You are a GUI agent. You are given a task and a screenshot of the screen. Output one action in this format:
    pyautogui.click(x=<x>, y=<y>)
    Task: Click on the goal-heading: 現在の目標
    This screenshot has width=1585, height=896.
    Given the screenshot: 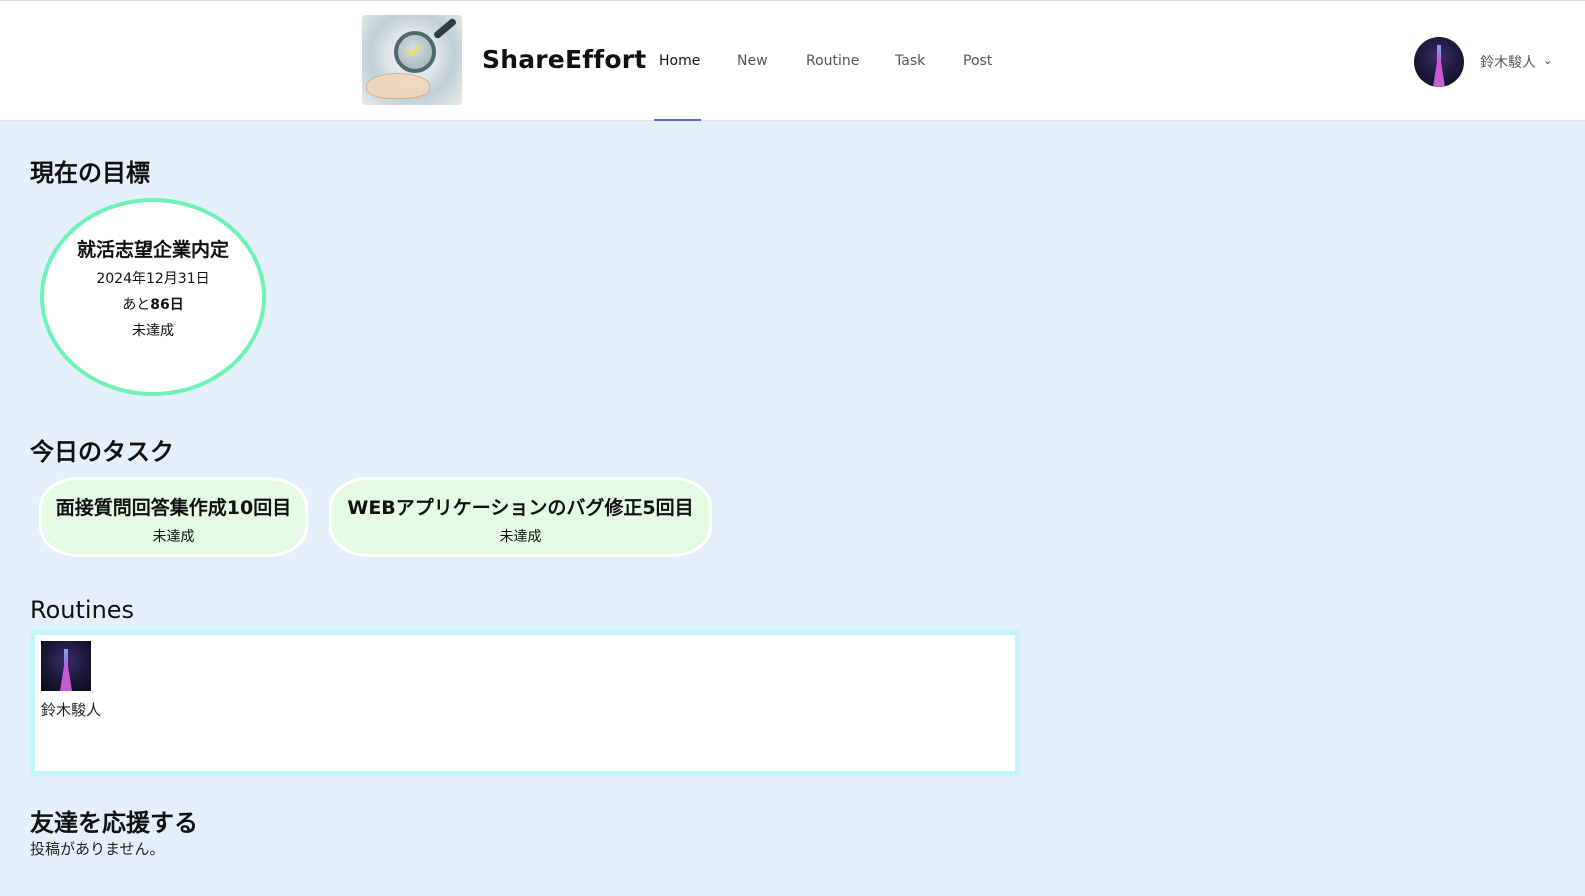 What is the action you would take?
    pyautogui.click(x=90, y=173)
    